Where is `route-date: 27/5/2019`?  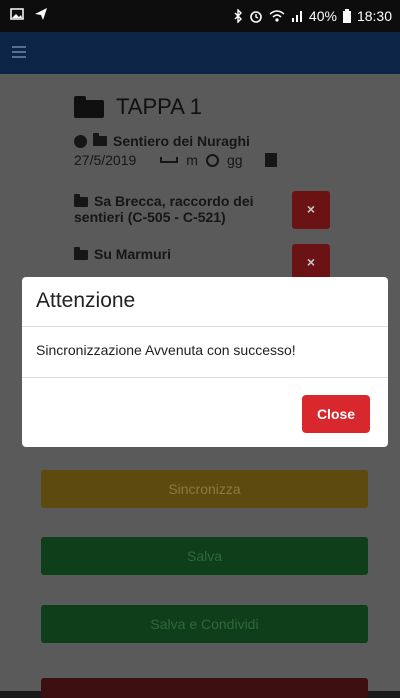
route-date: 27/5/2019 is located at coordinates (105, 160).